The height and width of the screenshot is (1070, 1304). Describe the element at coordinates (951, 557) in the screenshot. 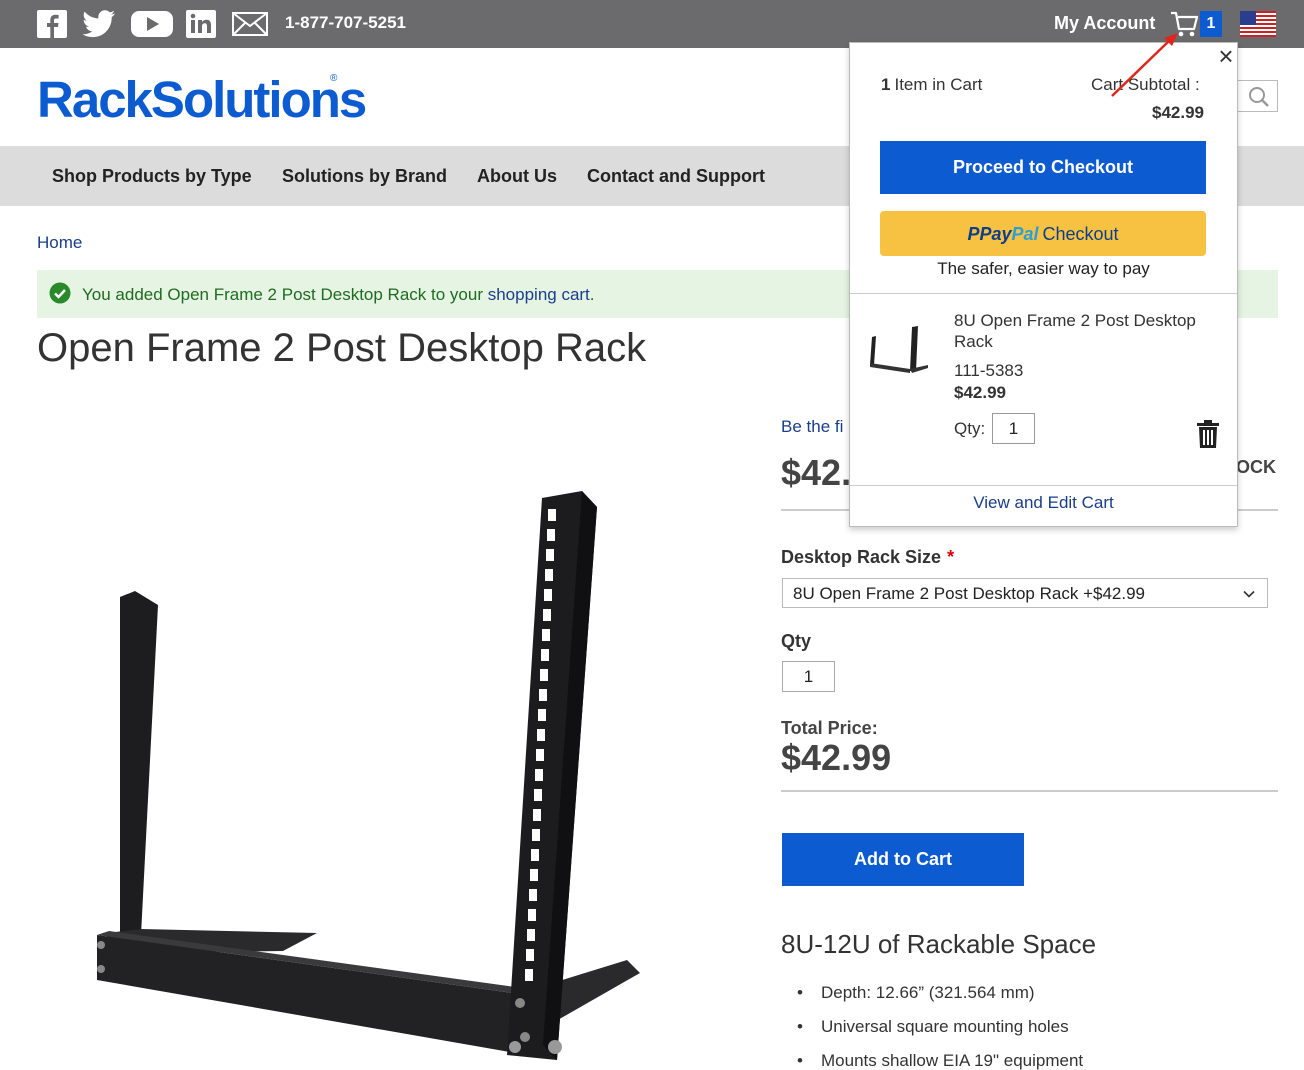

I see `required-asterisk: *` at that location.